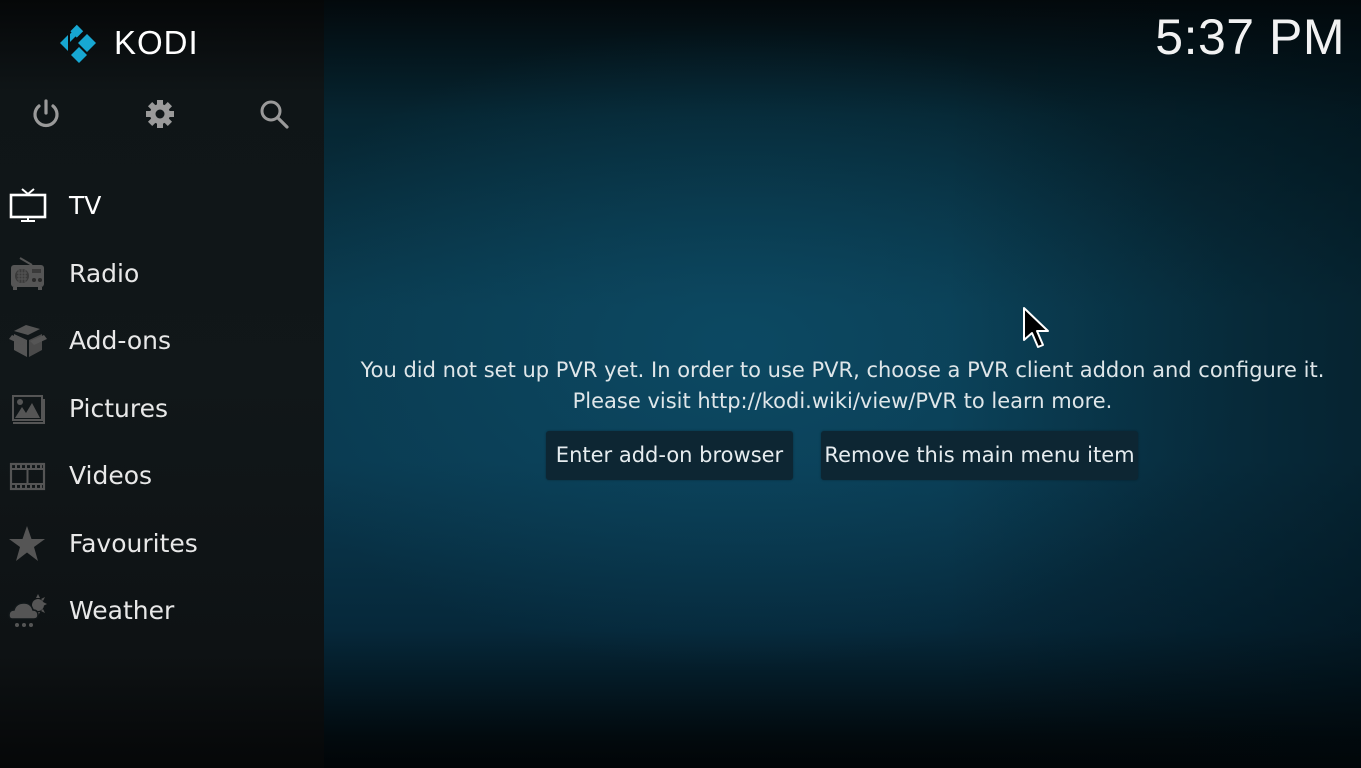  Describe the element at coordinates (28, 476) in the screenshot. I see `film-icon` at that location.